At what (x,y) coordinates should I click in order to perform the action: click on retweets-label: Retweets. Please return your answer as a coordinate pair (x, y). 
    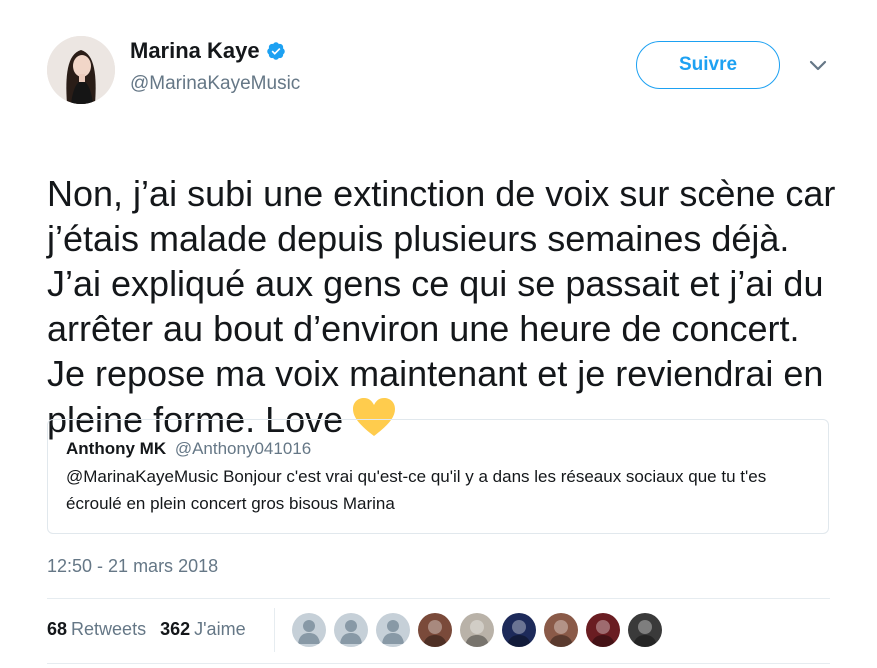
    Looking at the image, I should click on (109, 629).